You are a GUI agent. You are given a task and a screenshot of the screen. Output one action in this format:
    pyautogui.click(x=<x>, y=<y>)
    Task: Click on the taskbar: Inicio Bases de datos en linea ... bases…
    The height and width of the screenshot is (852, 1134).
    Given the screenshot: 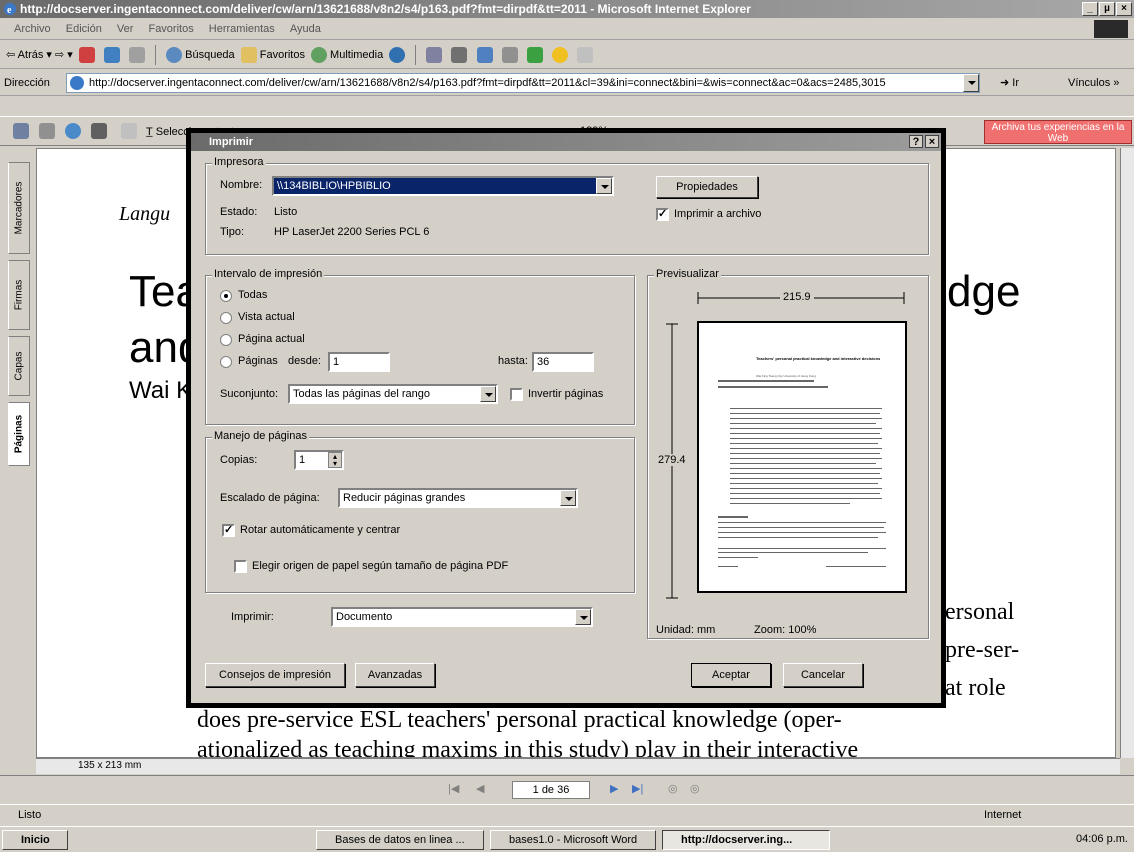 What is the action you would take?
    pyautogui.click(x=567, y=839)
    